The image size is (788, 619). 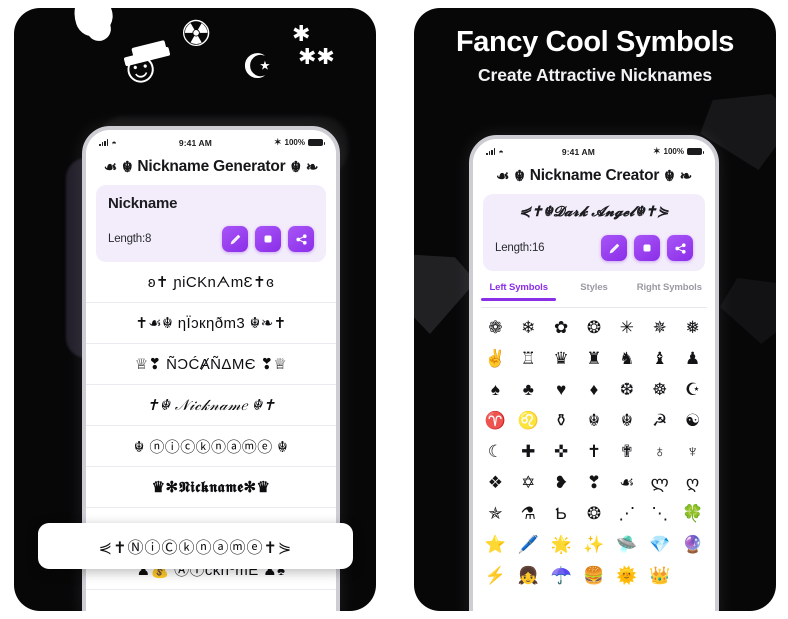 What do you see at coordinates (626, 483) in the screenshot?
I see `symbol-cell: ☙` at bounding box center [626, 483].